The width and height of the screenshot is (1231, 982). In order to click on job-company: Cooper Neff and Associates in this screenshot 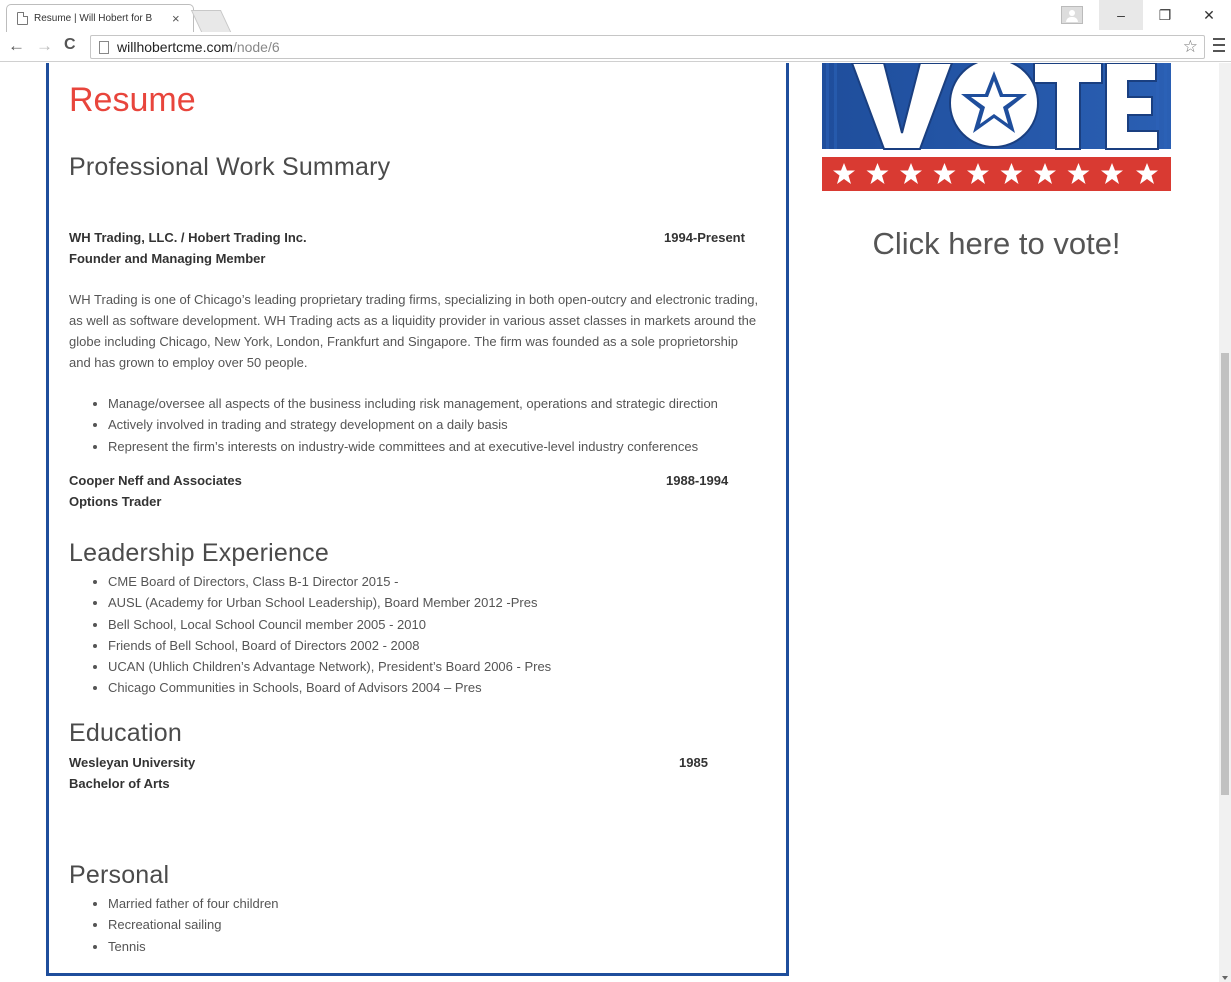, I will do `click(155, 480)`.